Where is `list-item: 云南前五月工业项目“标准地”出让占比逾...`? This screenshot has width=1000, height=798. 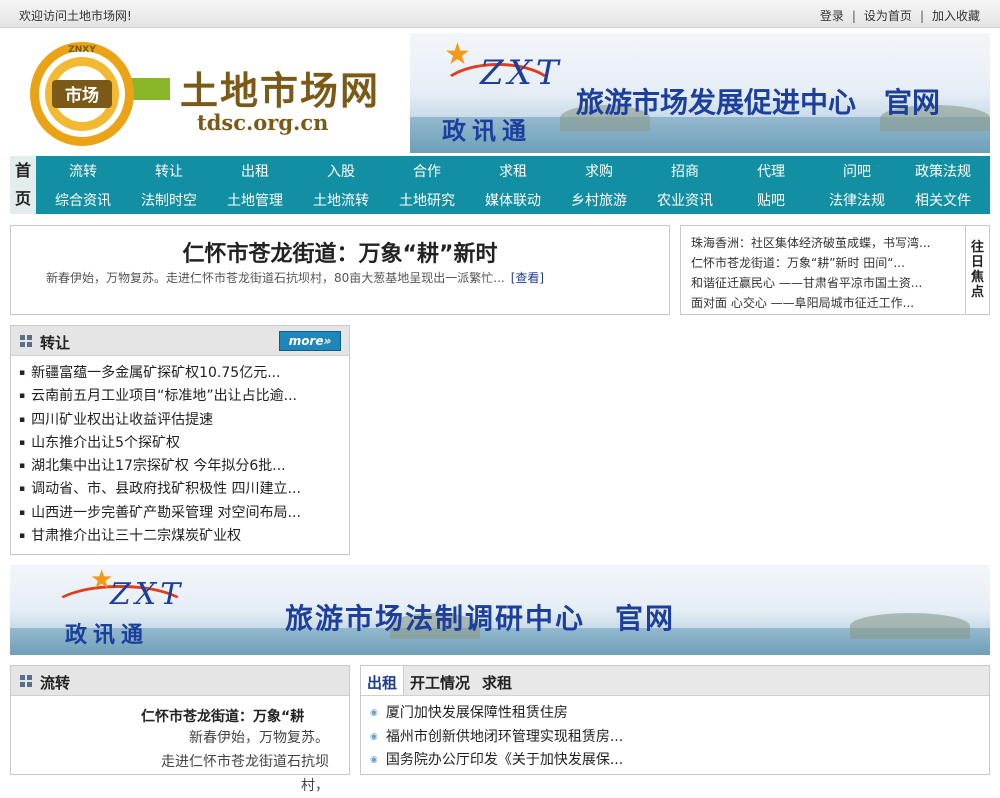
list-item: 云南前五月工业项目“标准地”出让占比逾... is located at coordinates (184, 396).